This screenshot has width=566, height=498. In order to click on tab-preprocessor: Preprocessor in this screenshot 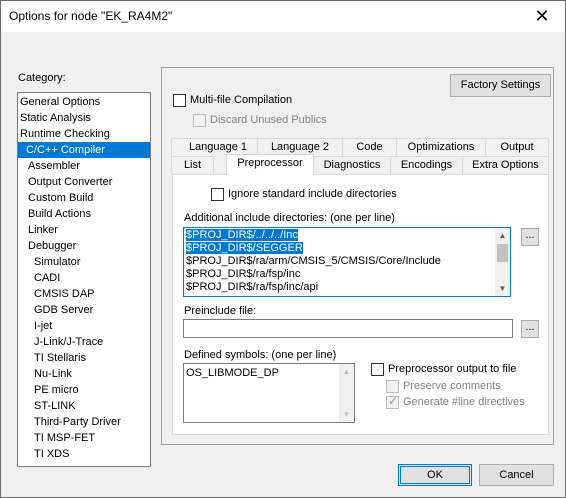, I will do `click(270, 164)`.